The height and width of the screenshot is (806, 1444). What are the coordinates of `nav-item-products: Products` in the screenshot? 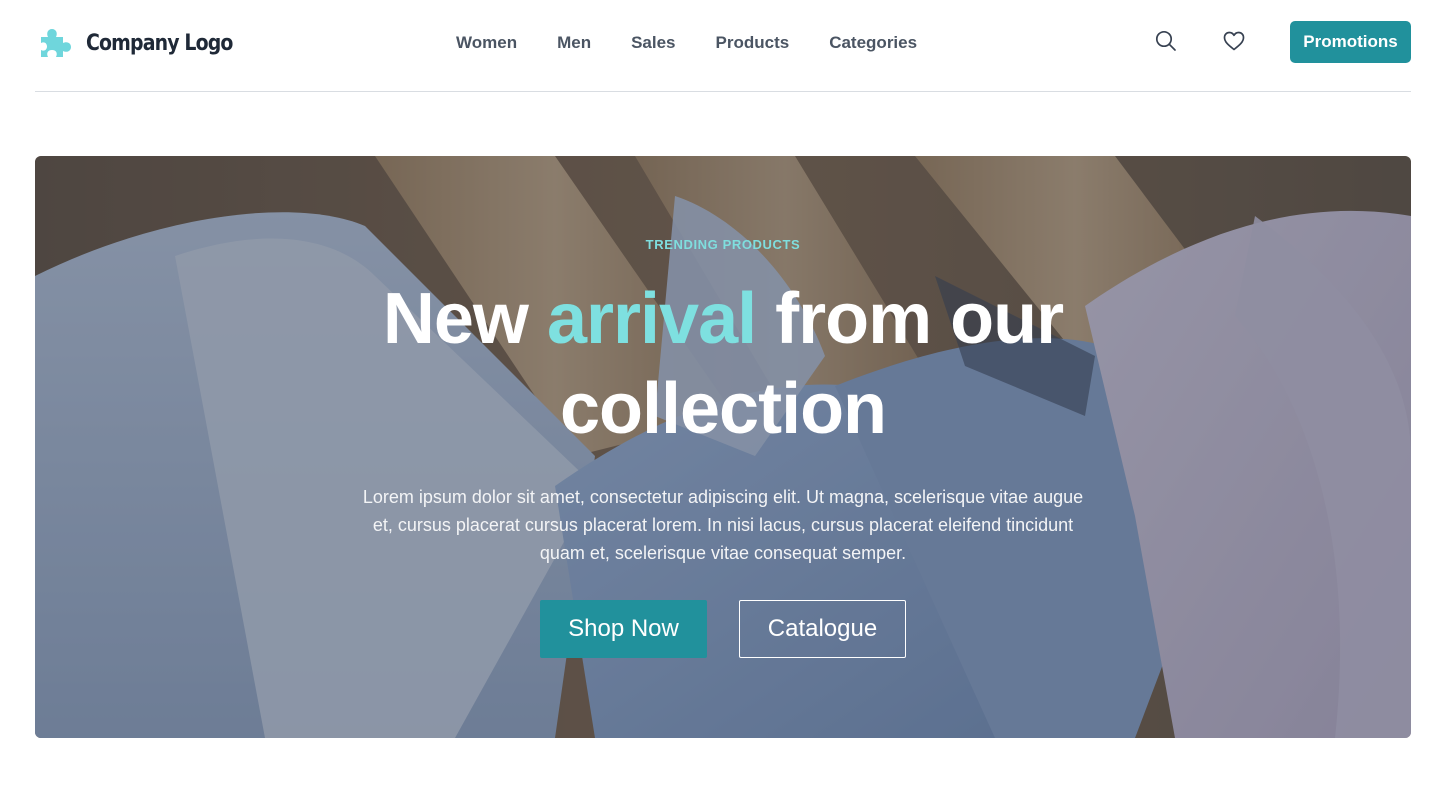 It's located at (753, 43).